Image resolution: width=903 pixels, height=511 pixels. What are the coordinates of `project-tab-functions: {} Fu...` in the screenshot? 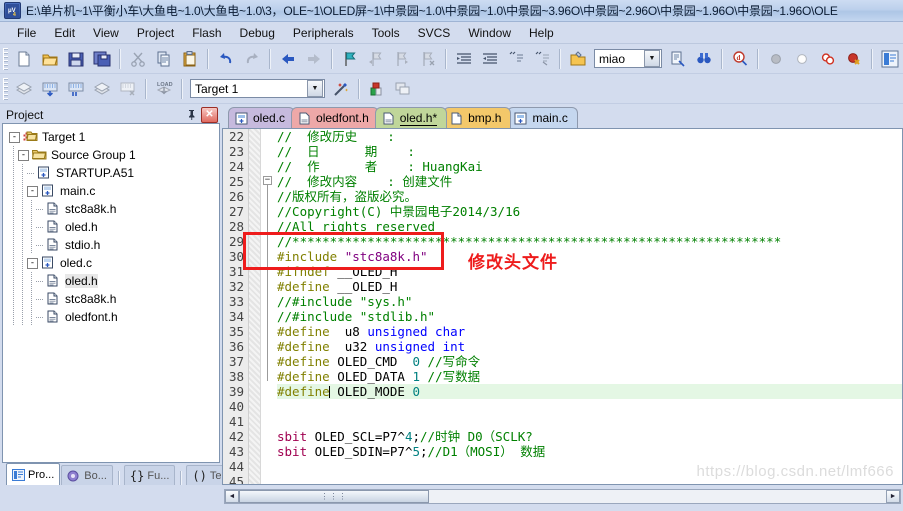 It's located at (149, 475).